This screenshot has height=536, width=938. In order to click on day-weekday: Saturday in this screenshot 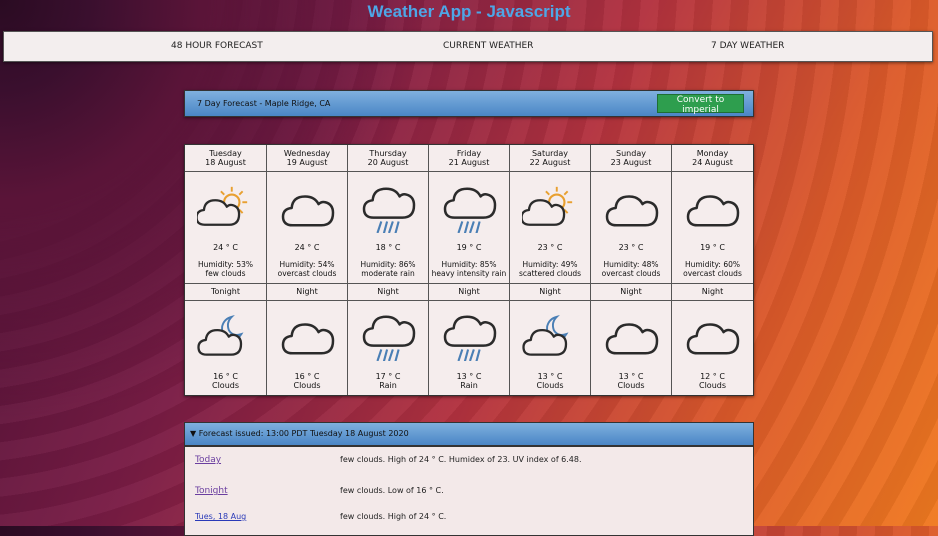, I will do `click(550, 153)`.